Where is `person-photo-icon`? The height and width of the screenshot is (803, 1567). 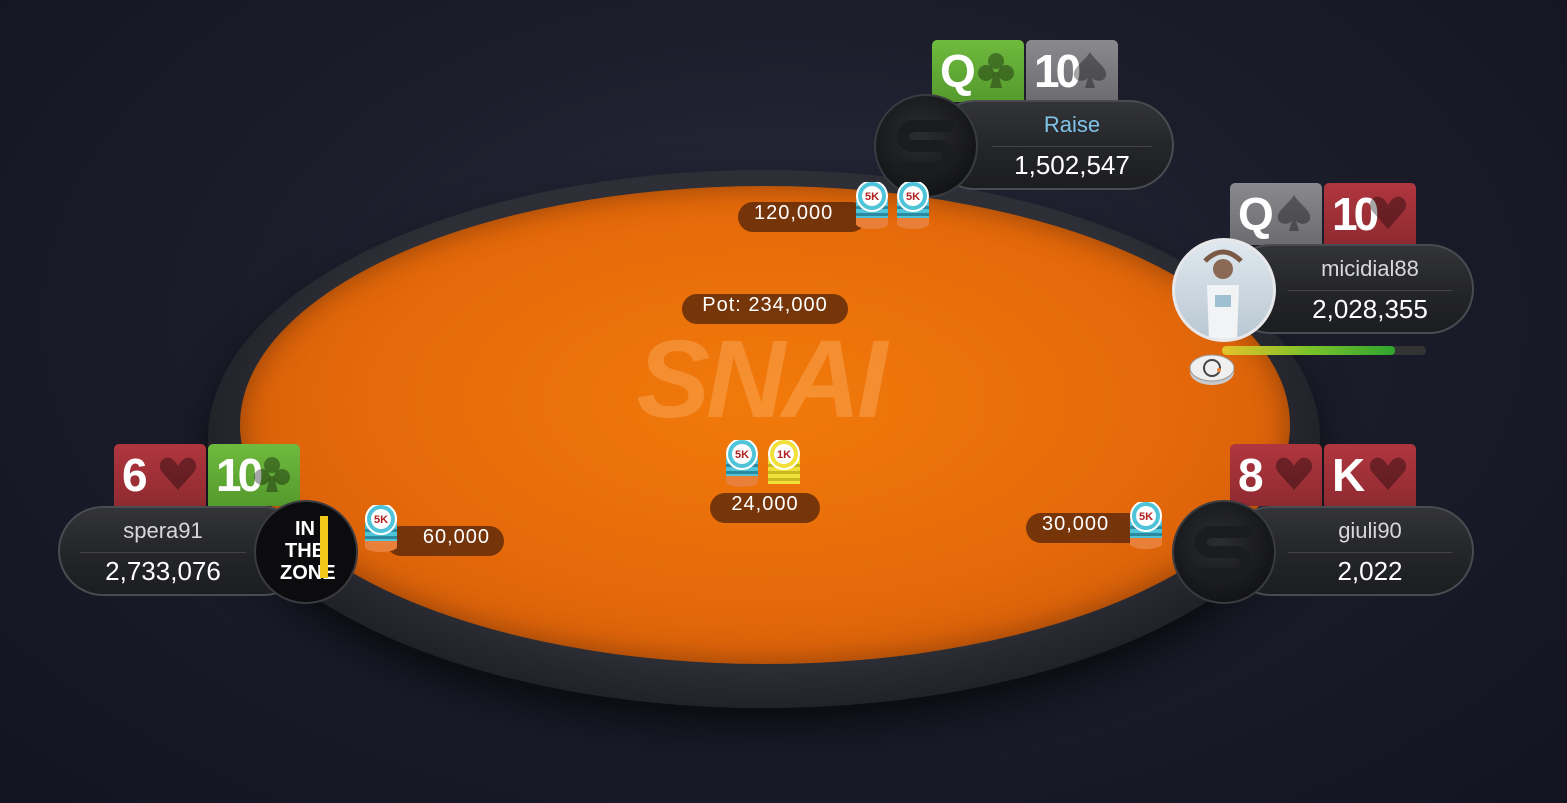 person-photo-icon is located at coordinates (1223, 294).